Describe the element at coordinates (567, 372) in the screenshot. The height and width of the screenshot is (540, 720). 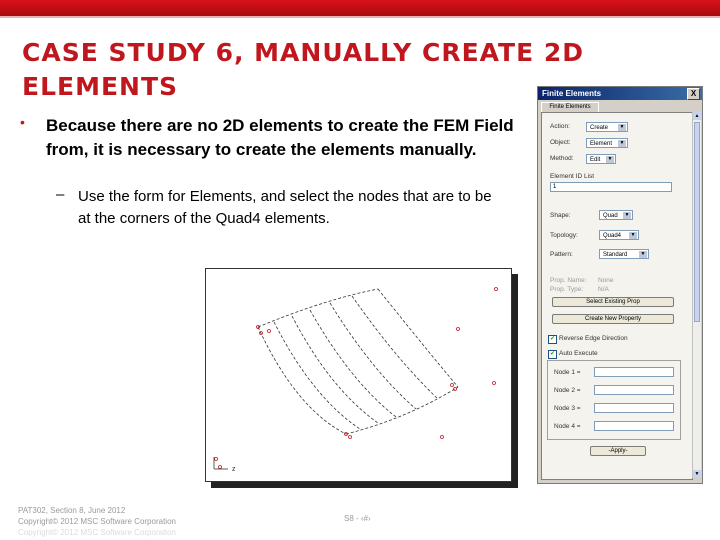
I see `node1-label: Node 1 =` at that location.